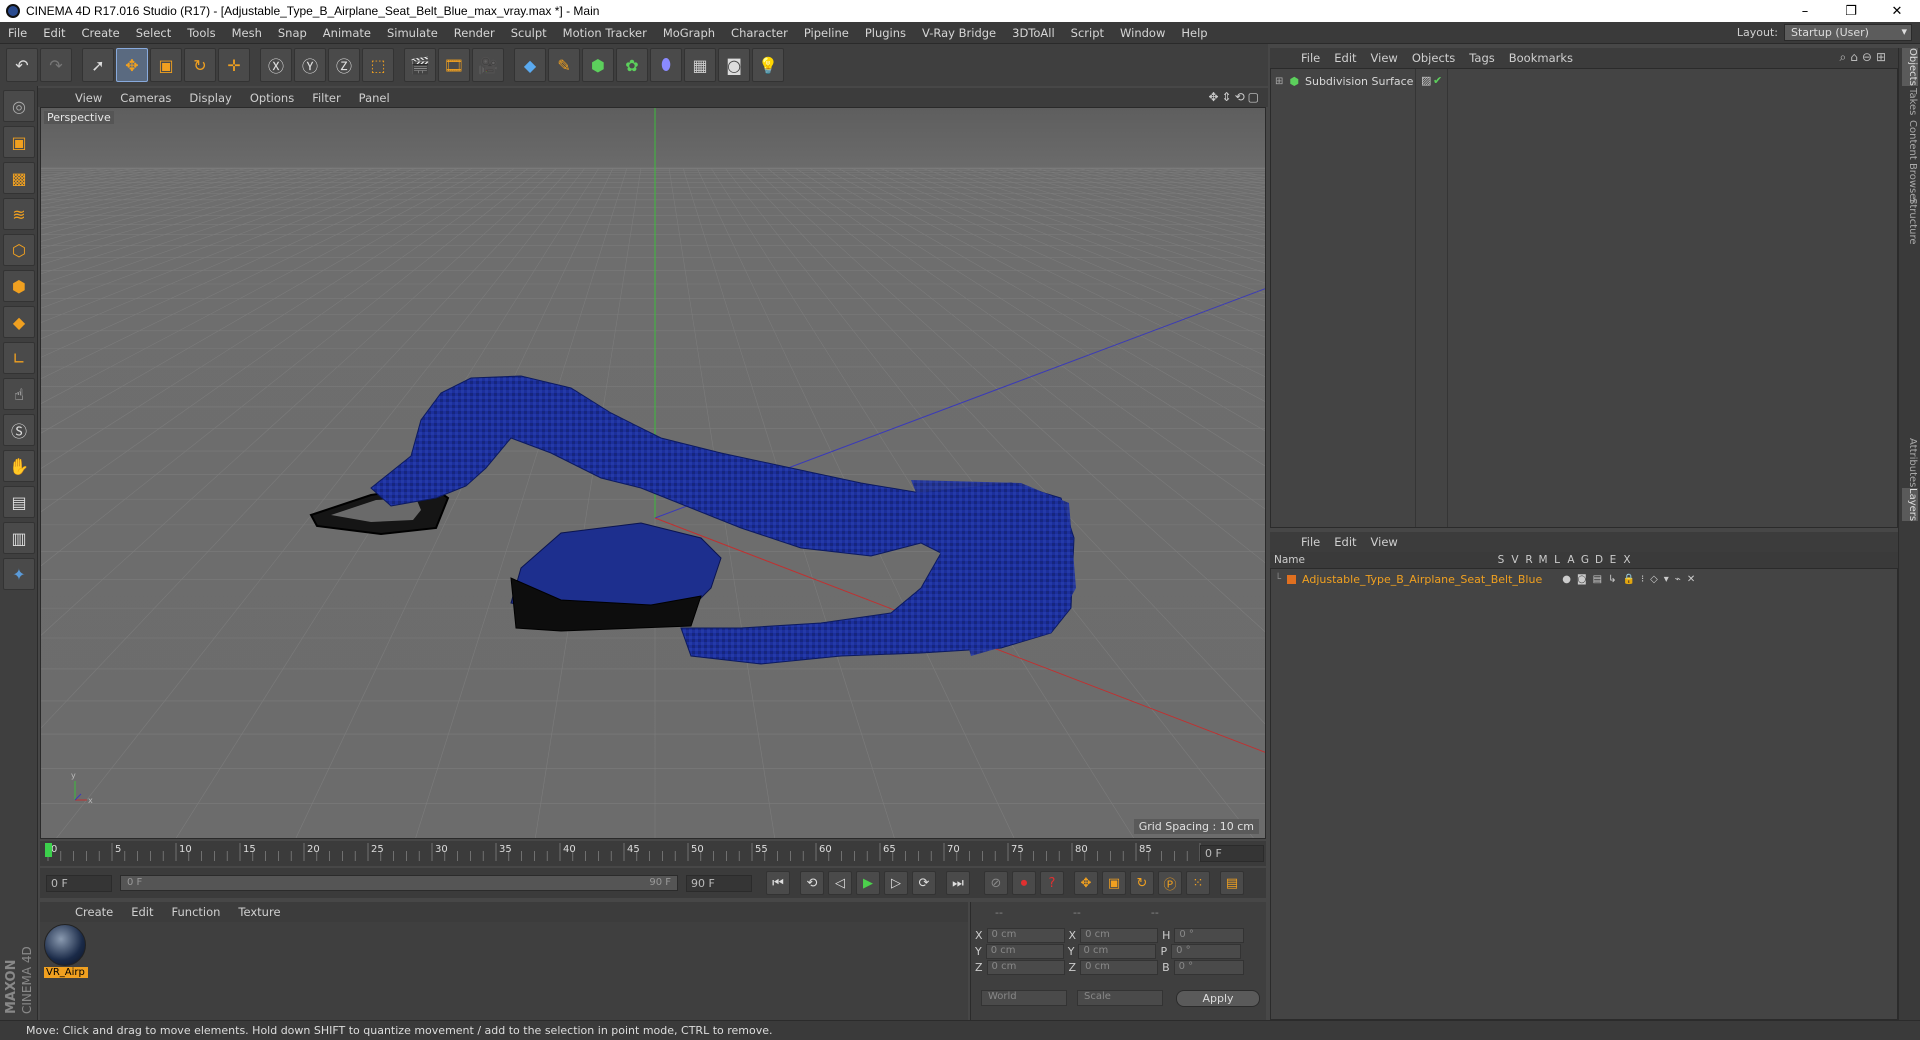 This screenshot has height=1040, width=1920. What do you see at coordinates (1218, 998) in the screenshot?
I see `apply-button: Apply` at bounding box center [1218, 998].